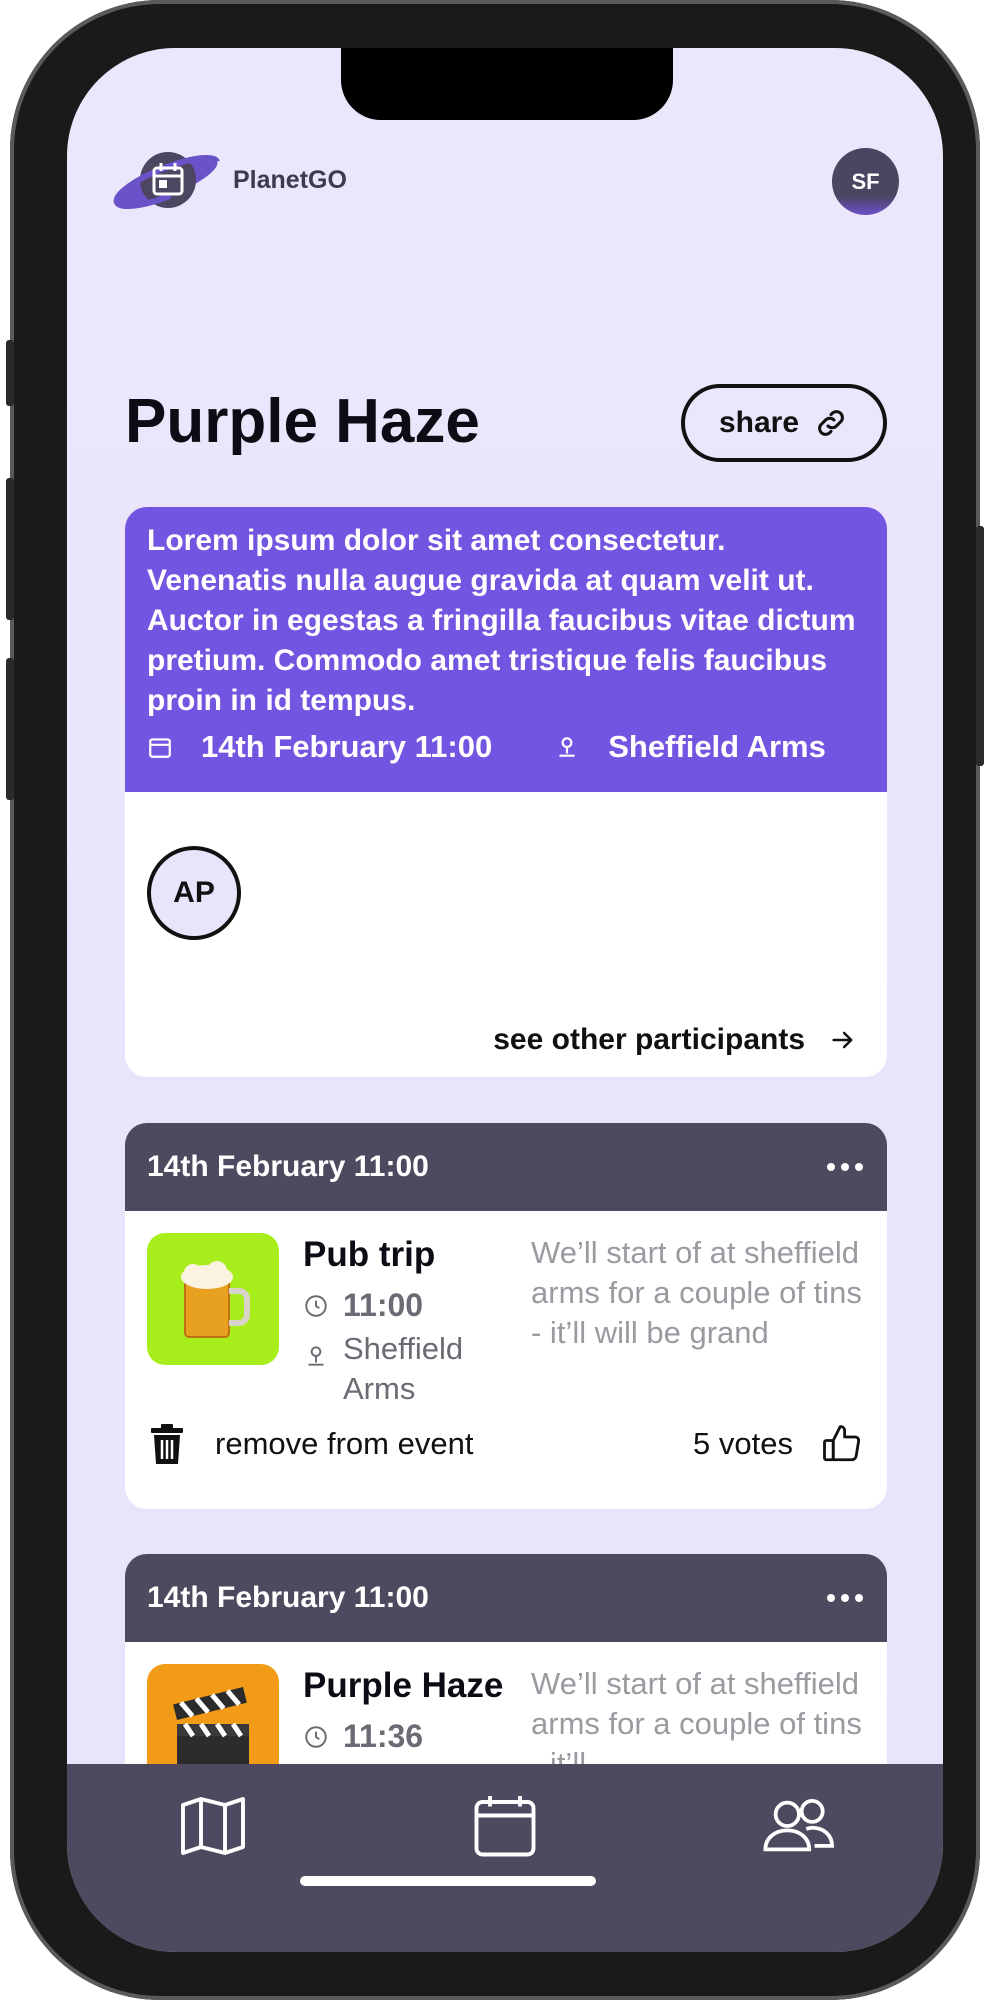 This screenshot has width=990, height=2000. What do you see at coordinates (10, 549) in the screenshot?
I see `volume-up-button` at bounding box center [10, 549].